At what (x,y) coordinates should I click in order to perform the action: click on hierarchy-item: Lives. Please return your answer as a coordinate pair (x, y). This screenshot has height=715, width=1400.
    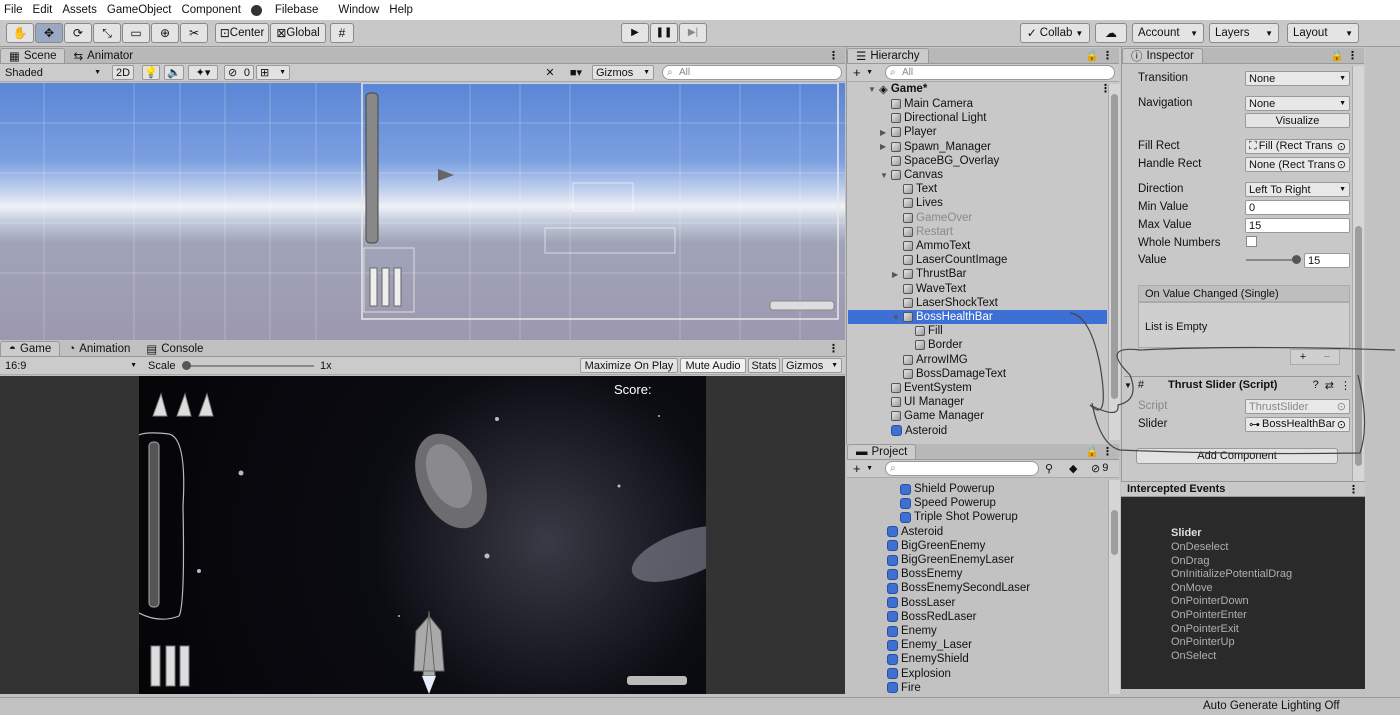
    Looking at the image, I should click on (917, 203).